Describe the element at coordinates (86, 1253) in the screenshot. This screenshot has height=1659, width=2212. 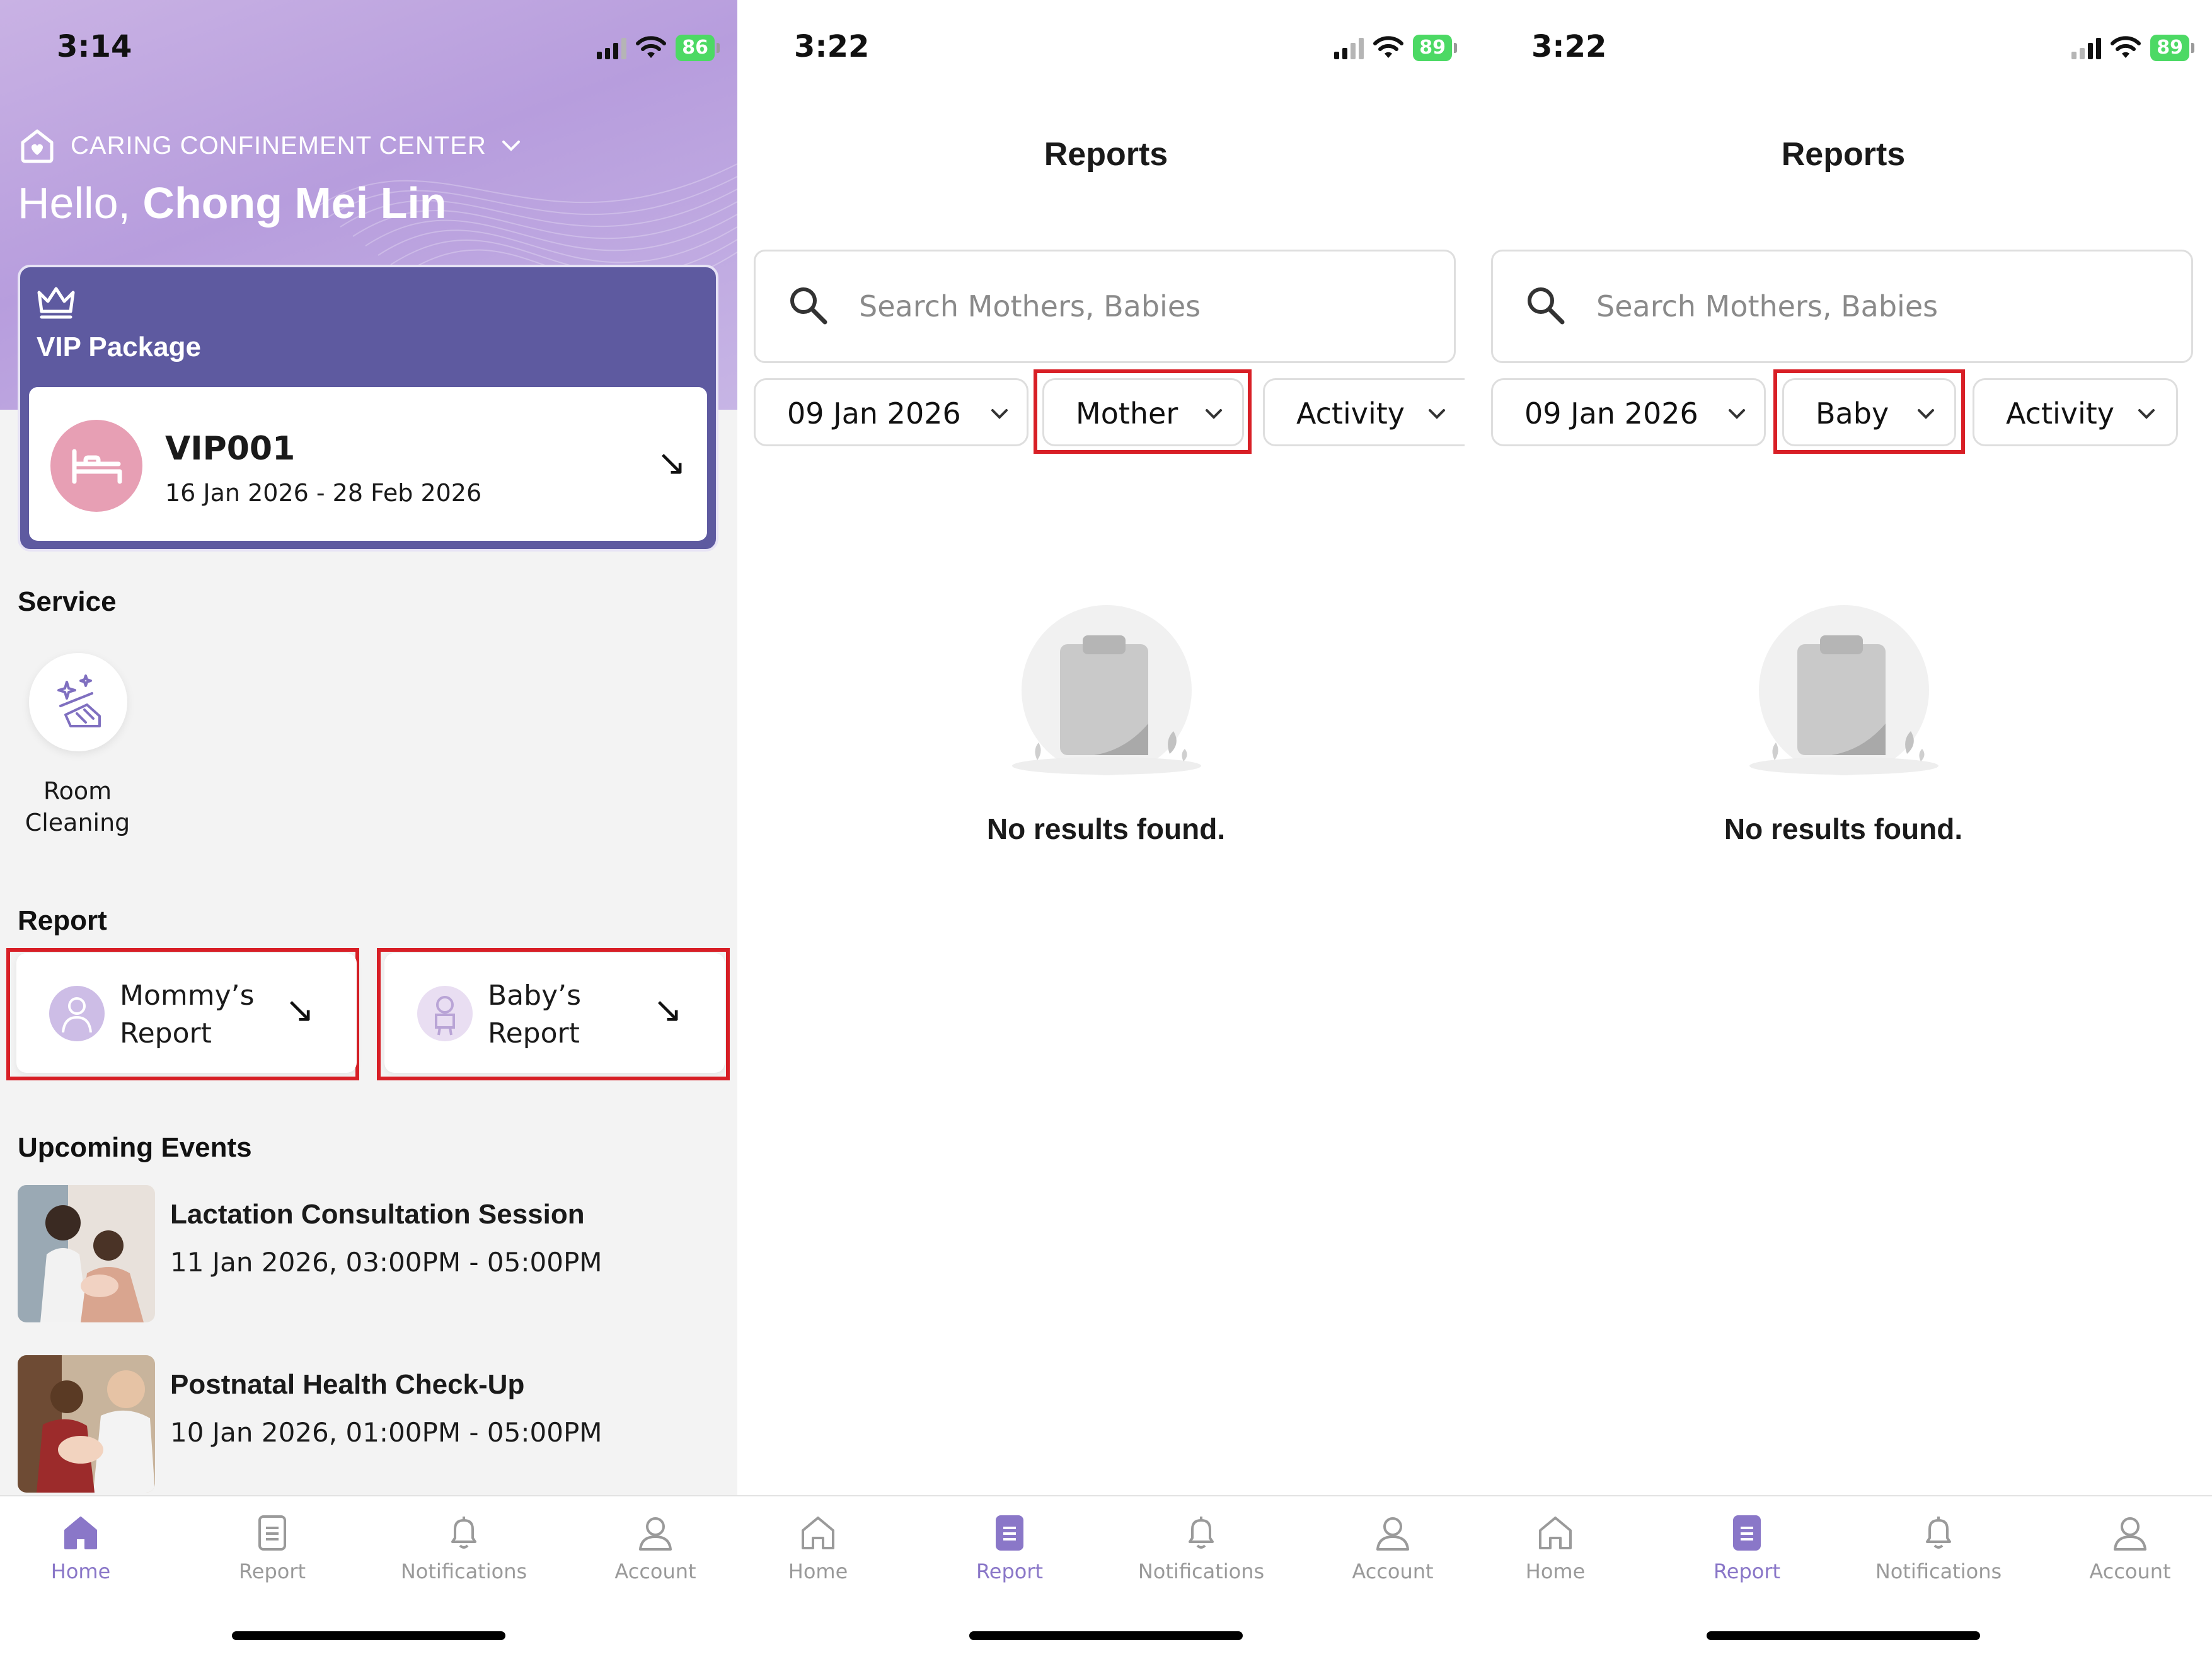
I see `event-thumbnail` at that location.